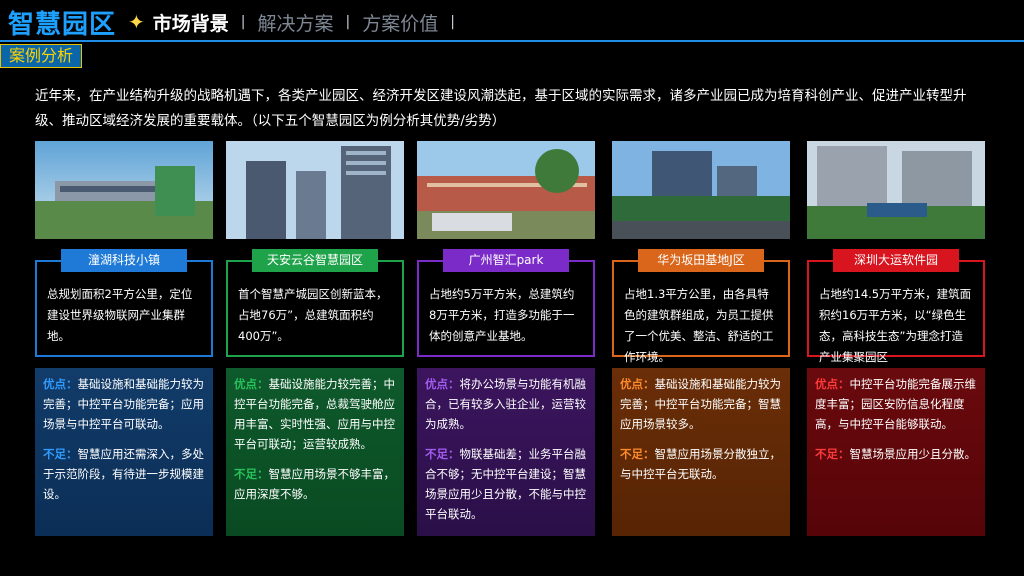 The image size is (1024, 576). I want to click on case-photo-dayun, so click(896, 190).